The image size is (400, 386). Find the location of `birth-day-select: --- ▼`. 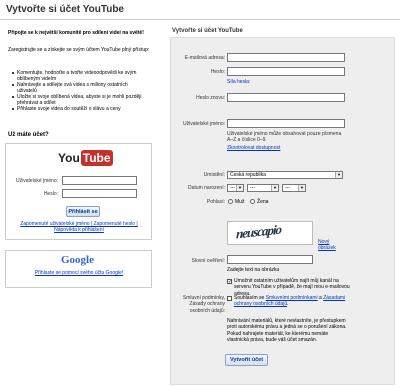

birth-day-select: --- ▼ is located at coordinates (235, 188).